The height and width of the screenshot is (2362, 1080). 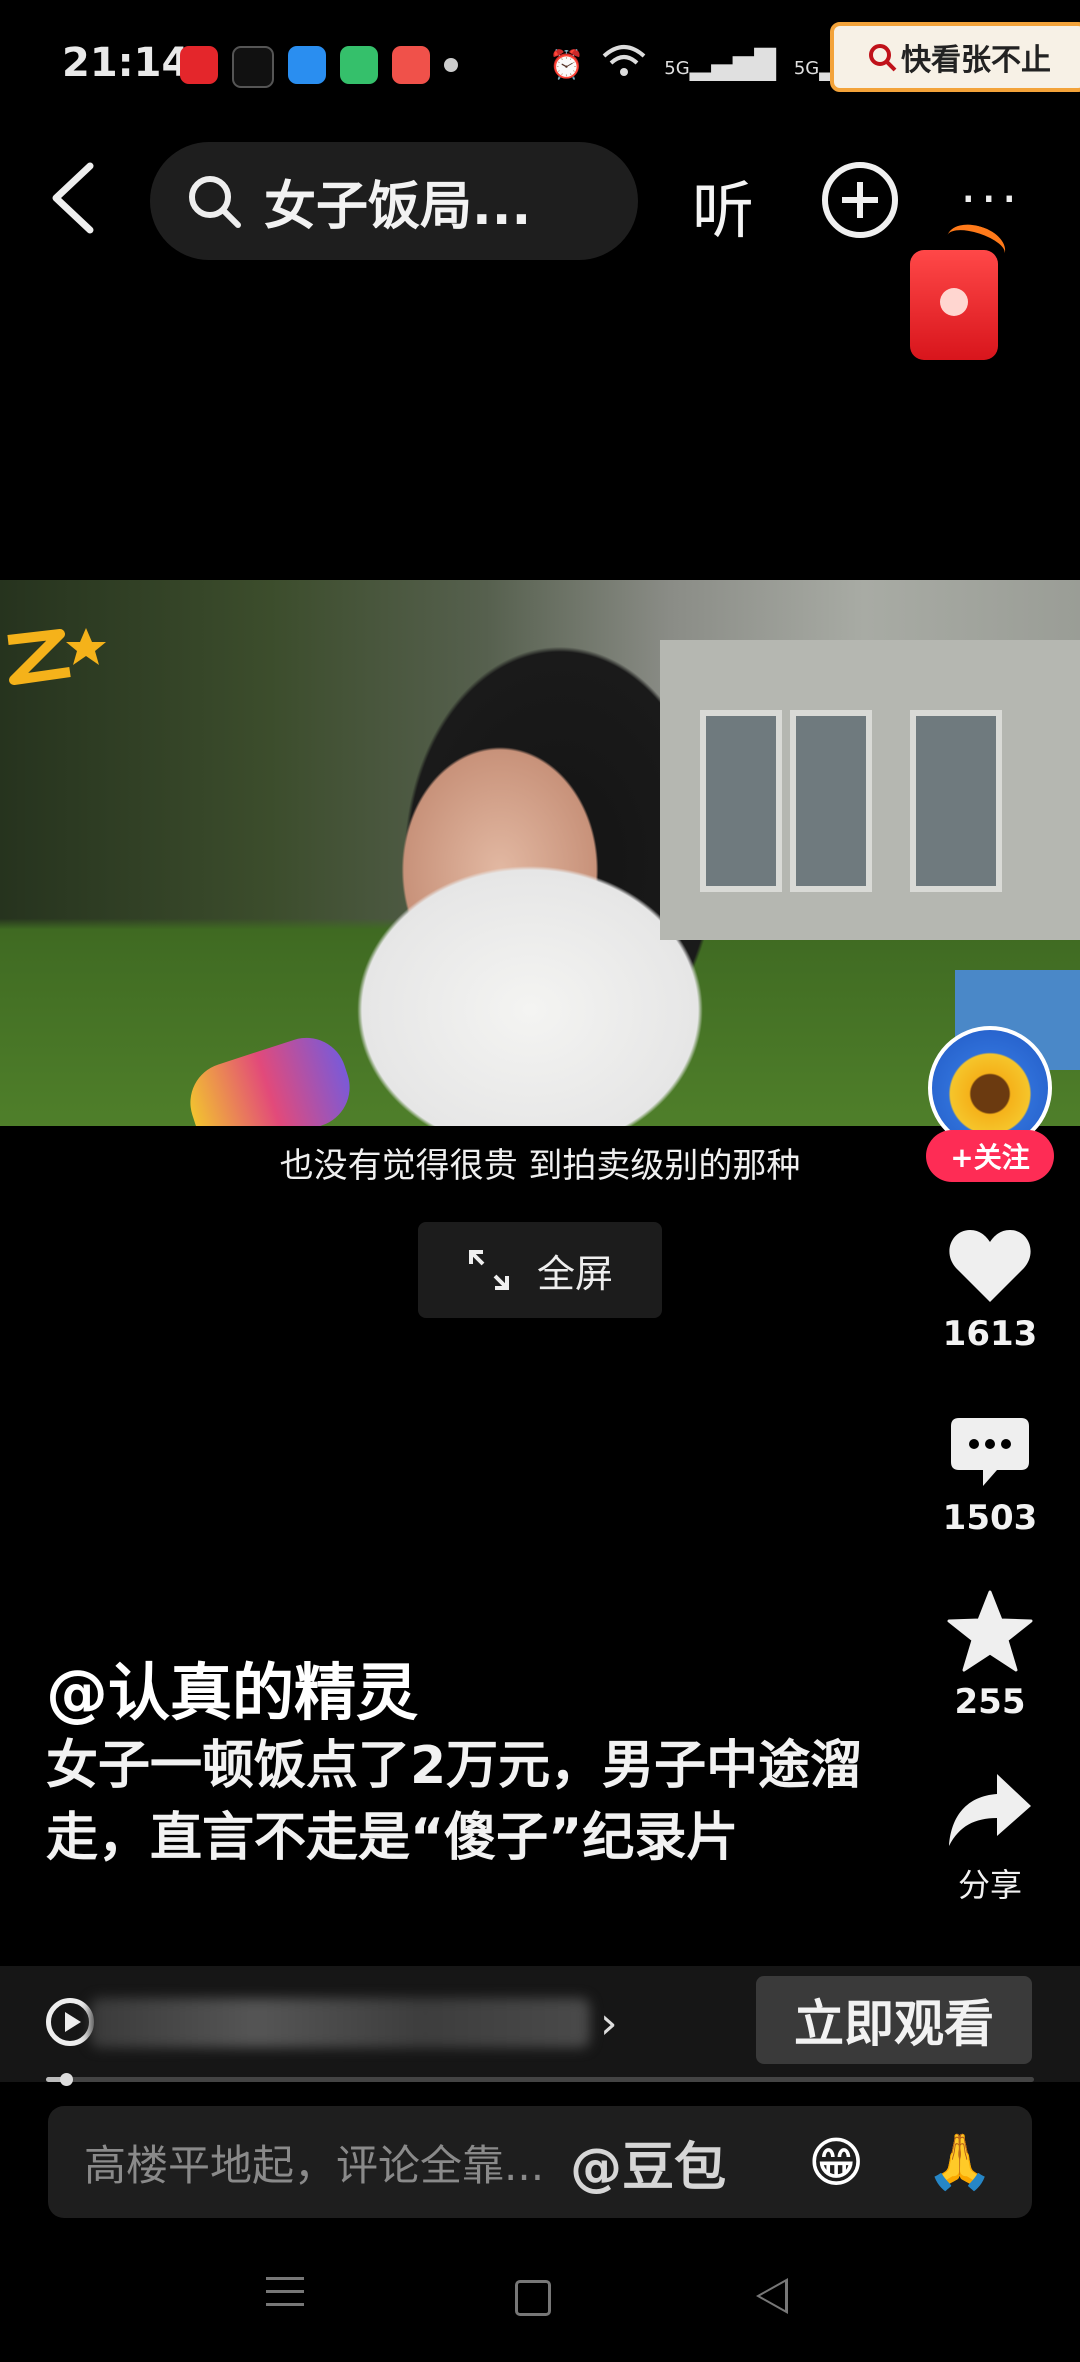 What do you see at coordinates (990, 1156) in the screenshot?
I see `follow-button: +关注` at bounding box center [990, 1156].